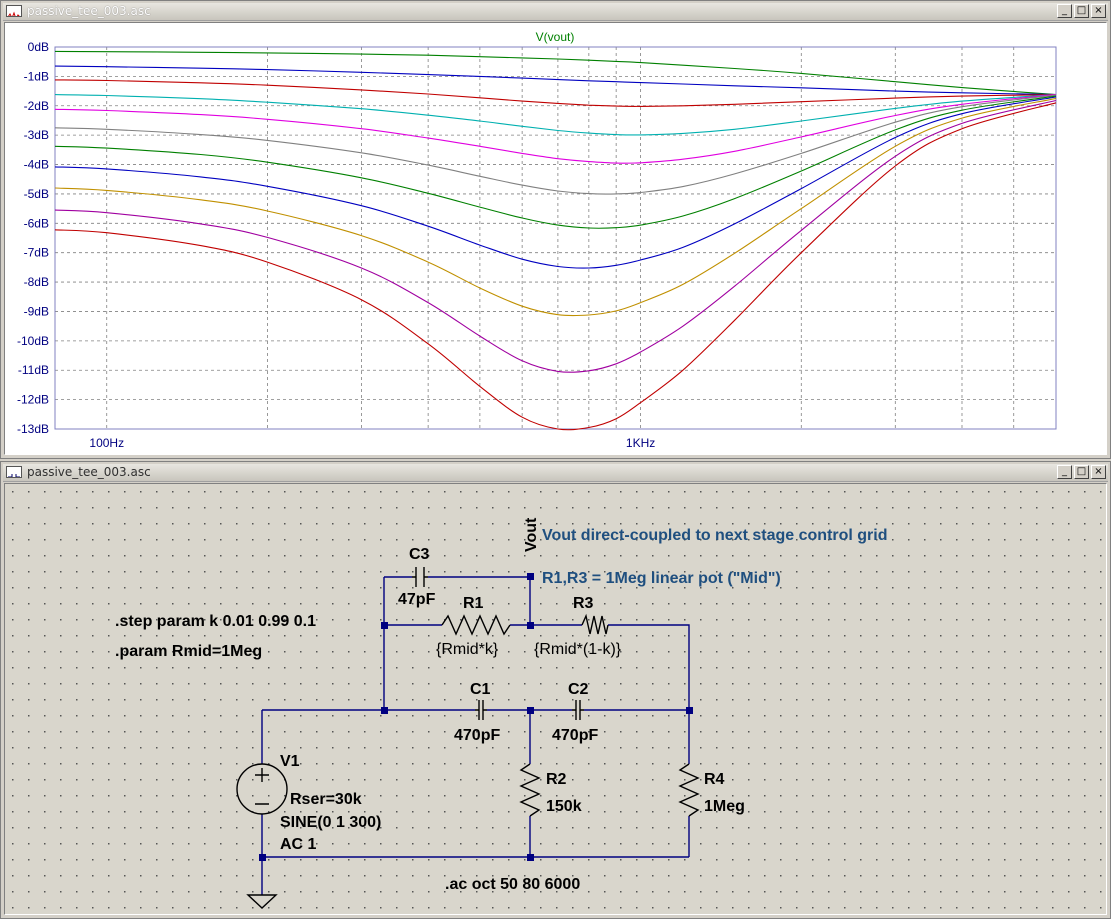 The height and width of the screenshot is (919, 1111). Describe the element at coordinates (417, 599) in the screenshot. I see `c3-value: 47pF` at that location.